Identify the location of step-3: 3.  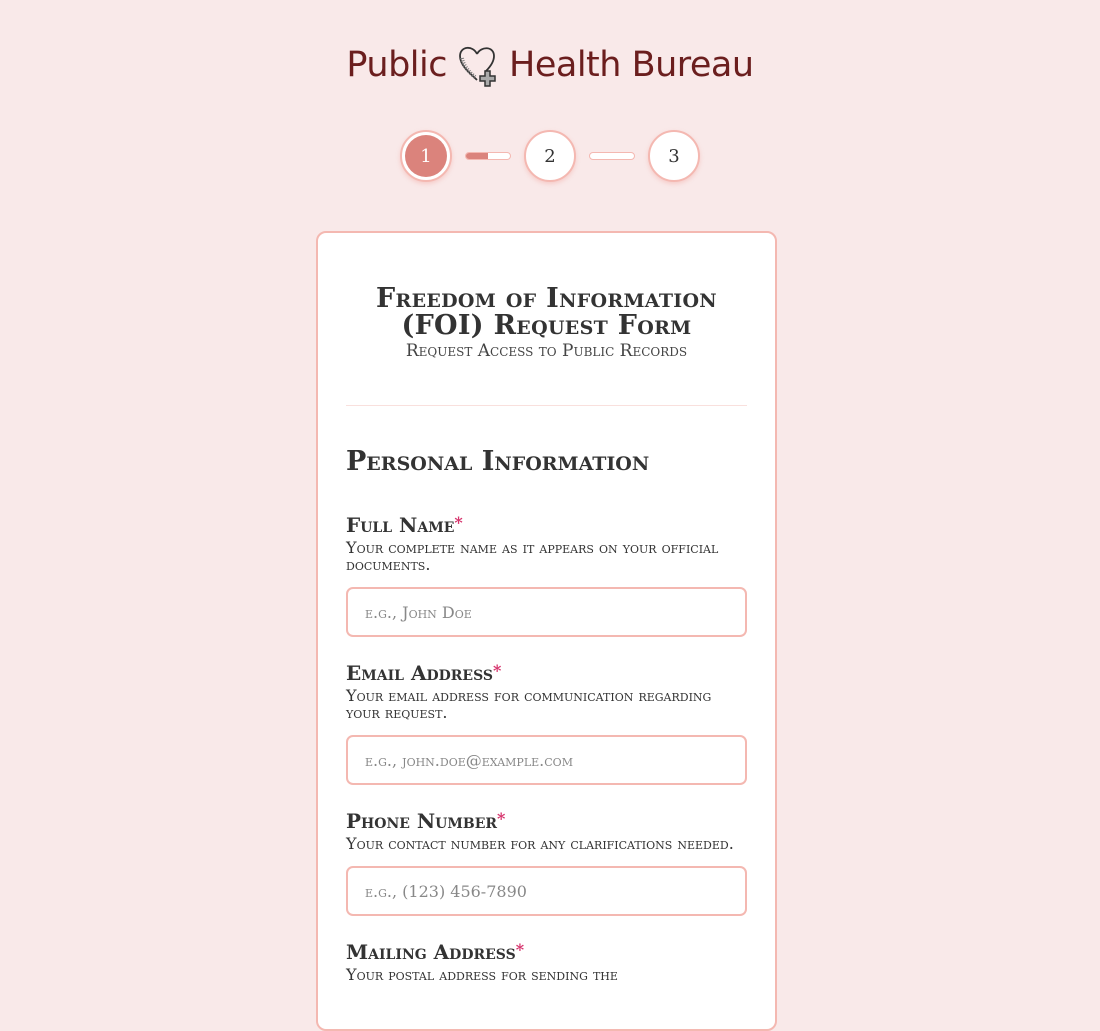
(674, 156).